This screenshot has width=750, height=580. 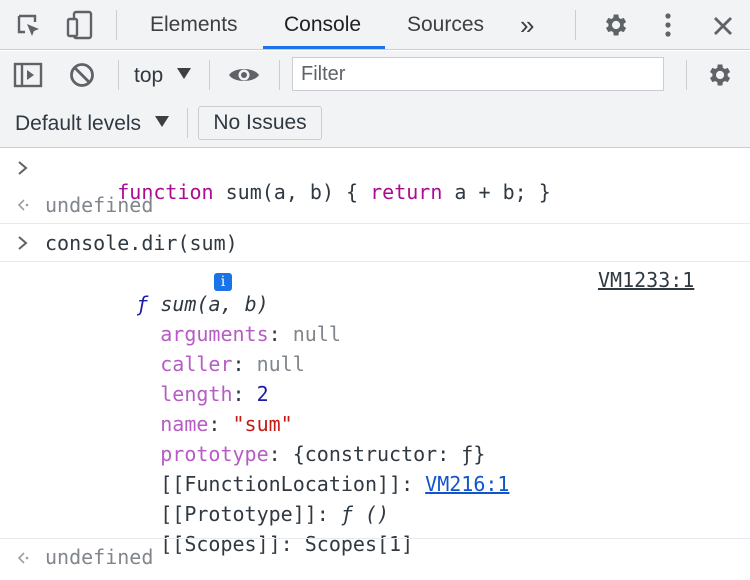 What do you see at coordinates (478, 74) in the screenshot?
I see `filter-input` at bounding box center [478, 74].